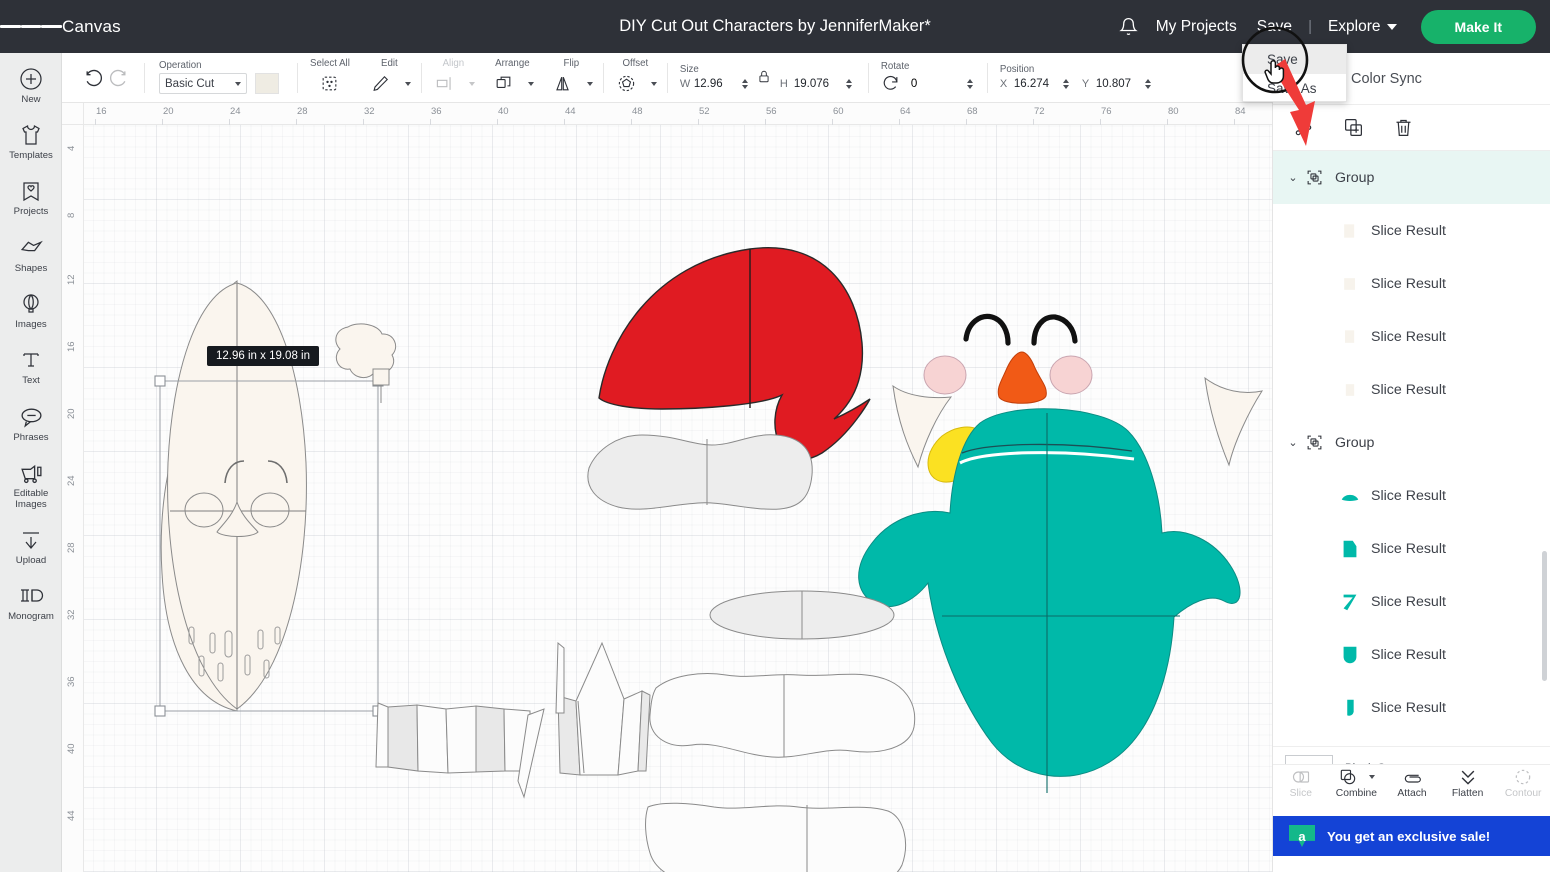  I want to click on trash-icon, so click(1403, 128).